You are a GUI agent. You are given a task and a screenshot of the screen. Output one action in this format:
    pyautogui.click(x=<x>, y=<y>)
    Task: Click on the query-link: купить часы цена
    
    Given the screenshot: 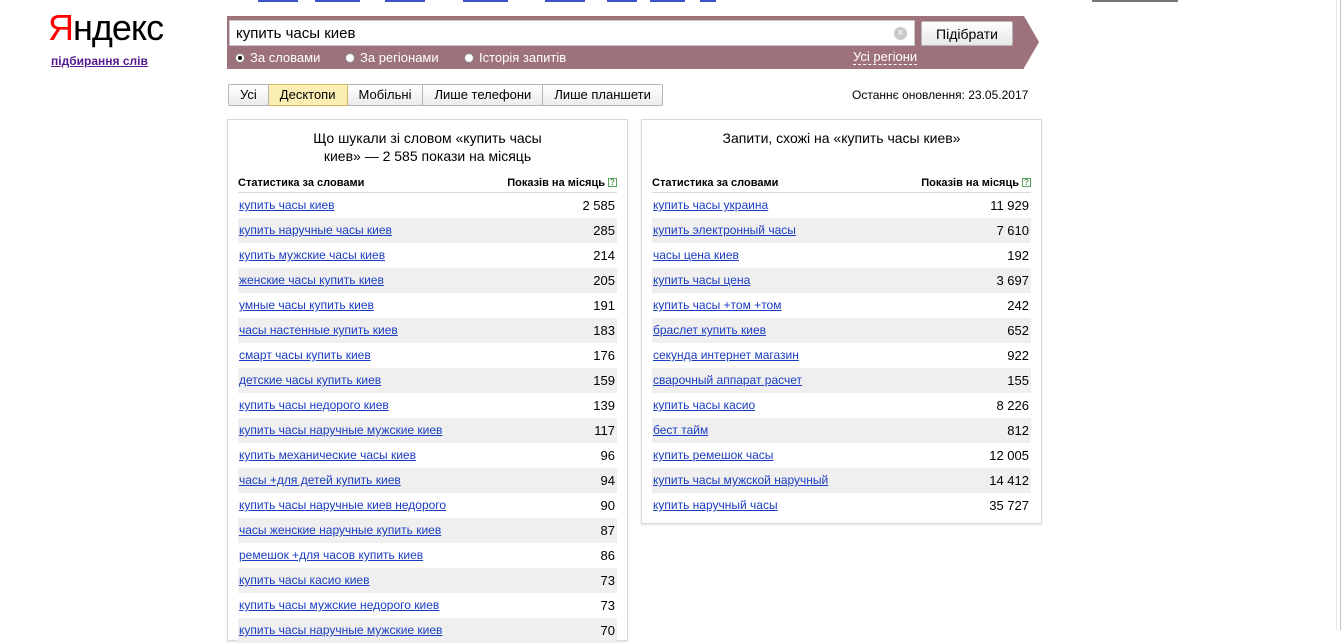 What is the action you would take?
    pyautogui.click(x=701, y=280)
    